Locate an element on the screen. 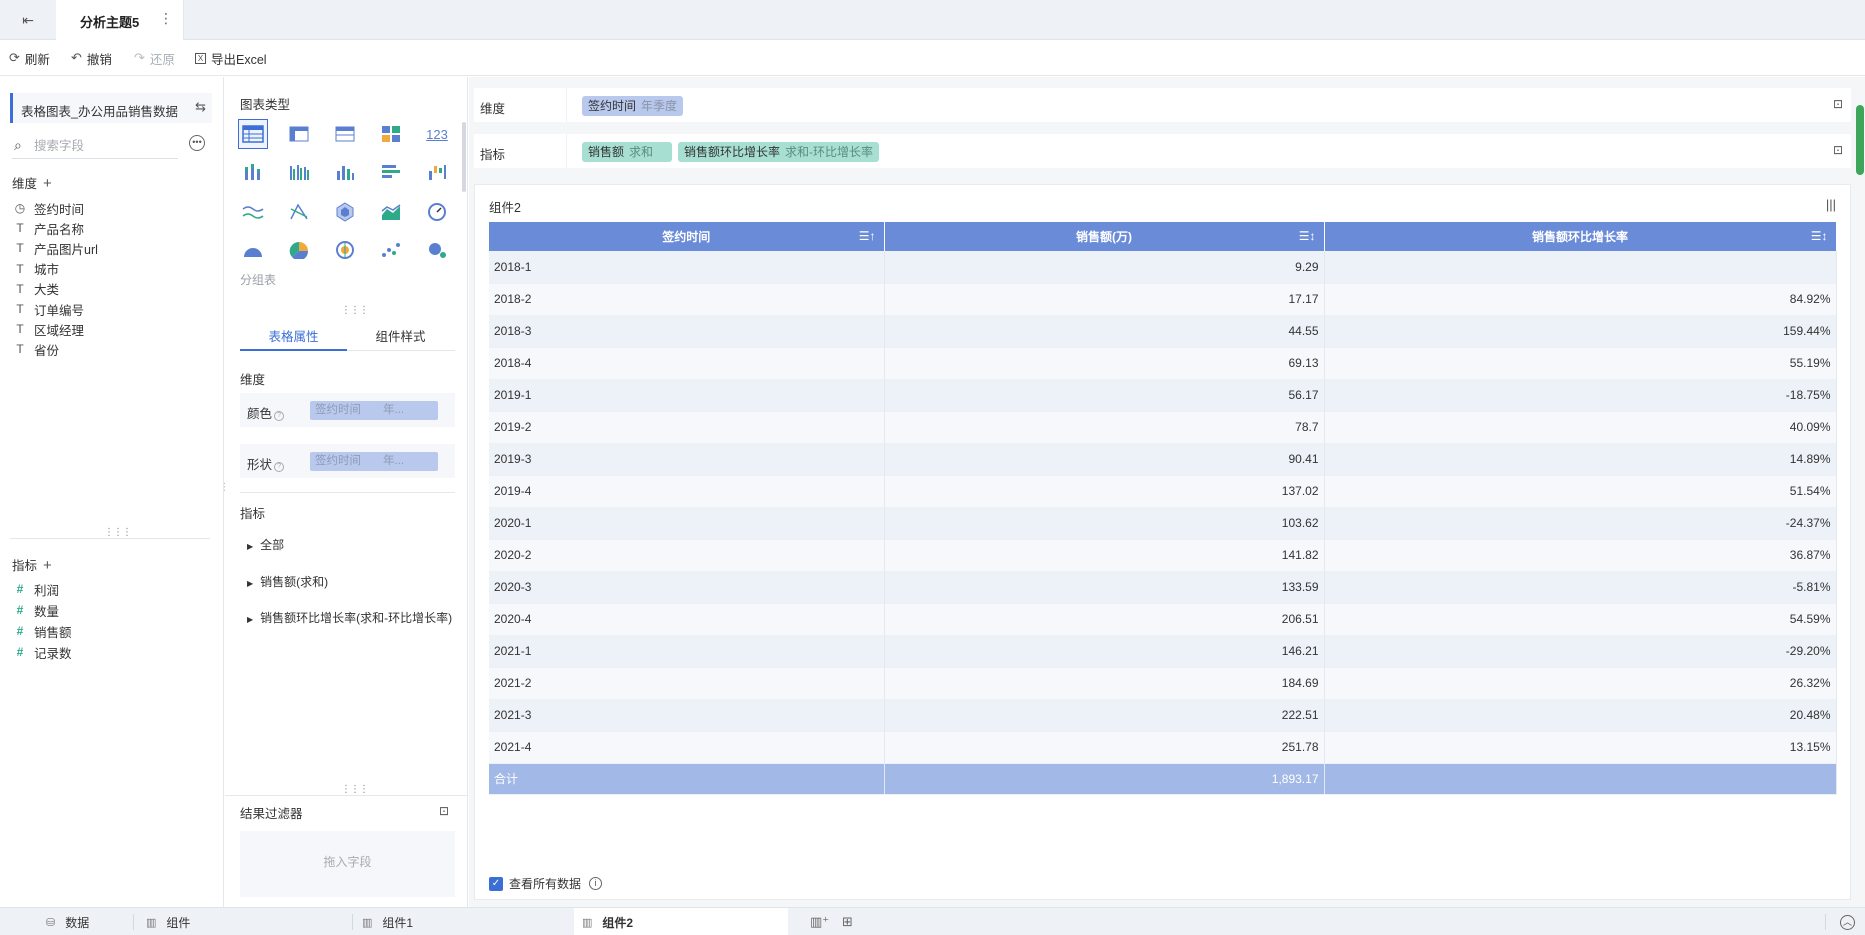 This screenshot has width=1865, height=935. export-excel-button: X 导出Excel is located at coordinates (231, 58).